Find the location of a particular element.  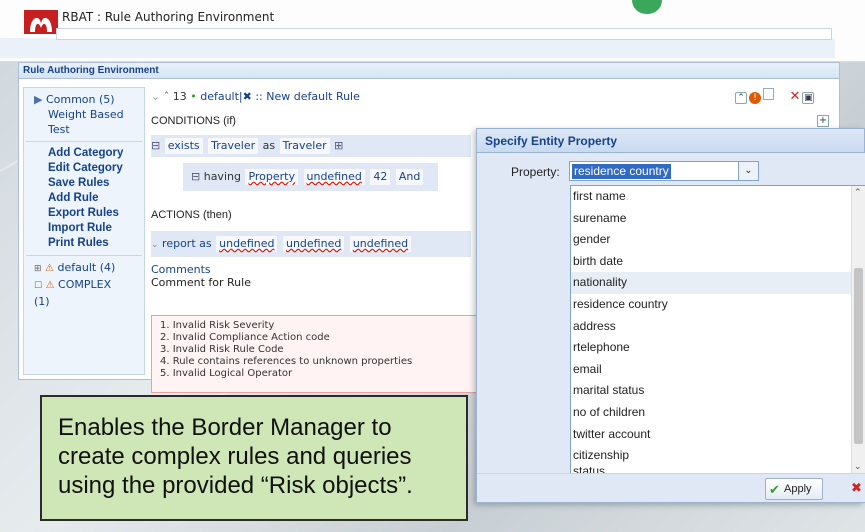

sidebar-item-label: Common (5) is located at coordinates (80, 99).